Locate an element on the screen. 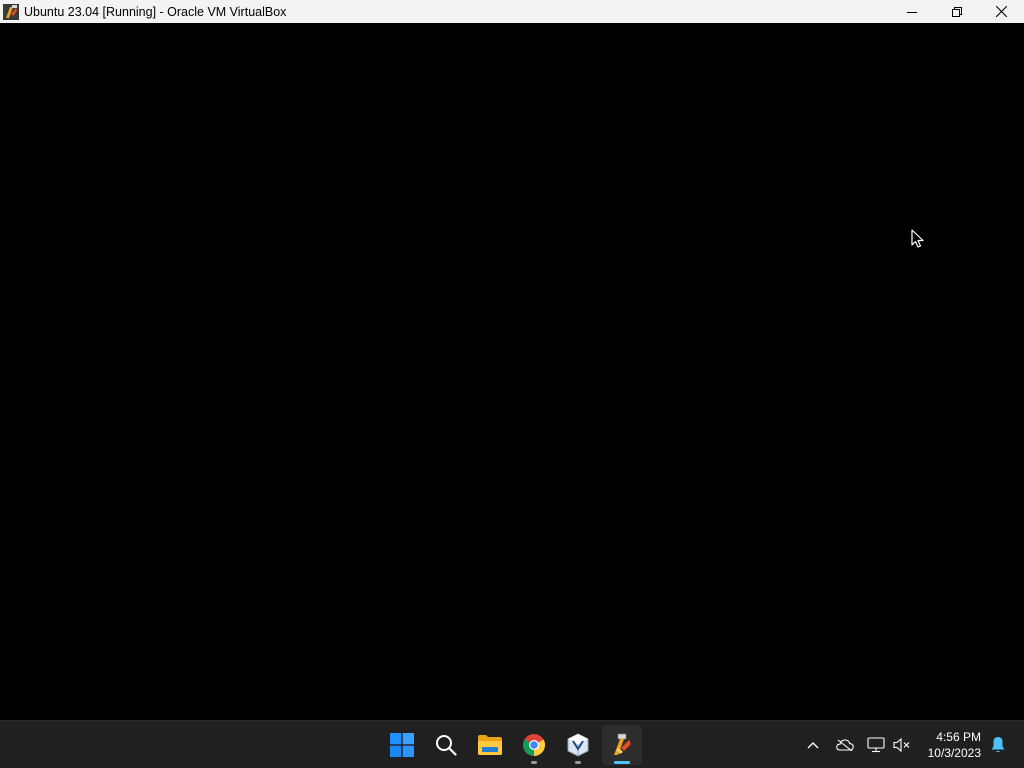  clock-time: 4:56 PM is located at coordinates (958, 737).